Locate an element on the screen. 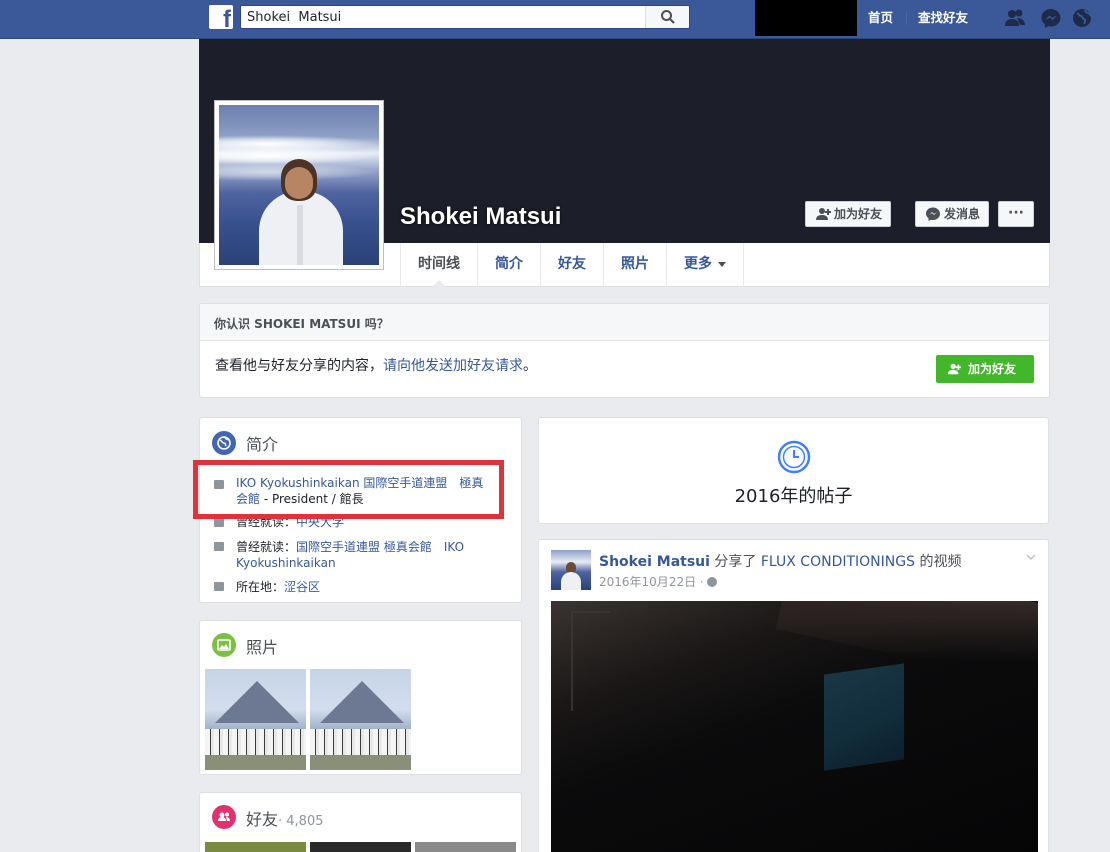  tab-label: 简介 is located at coordinates (509, 264).